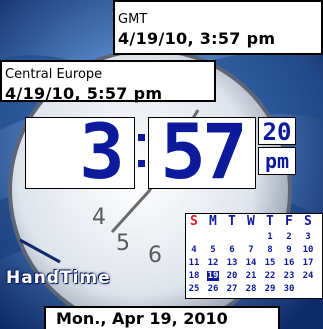  What do you see at coordinates (99, 217) in the screenshot?
I see `svg-text: 4` at bounding box center [99, 217].